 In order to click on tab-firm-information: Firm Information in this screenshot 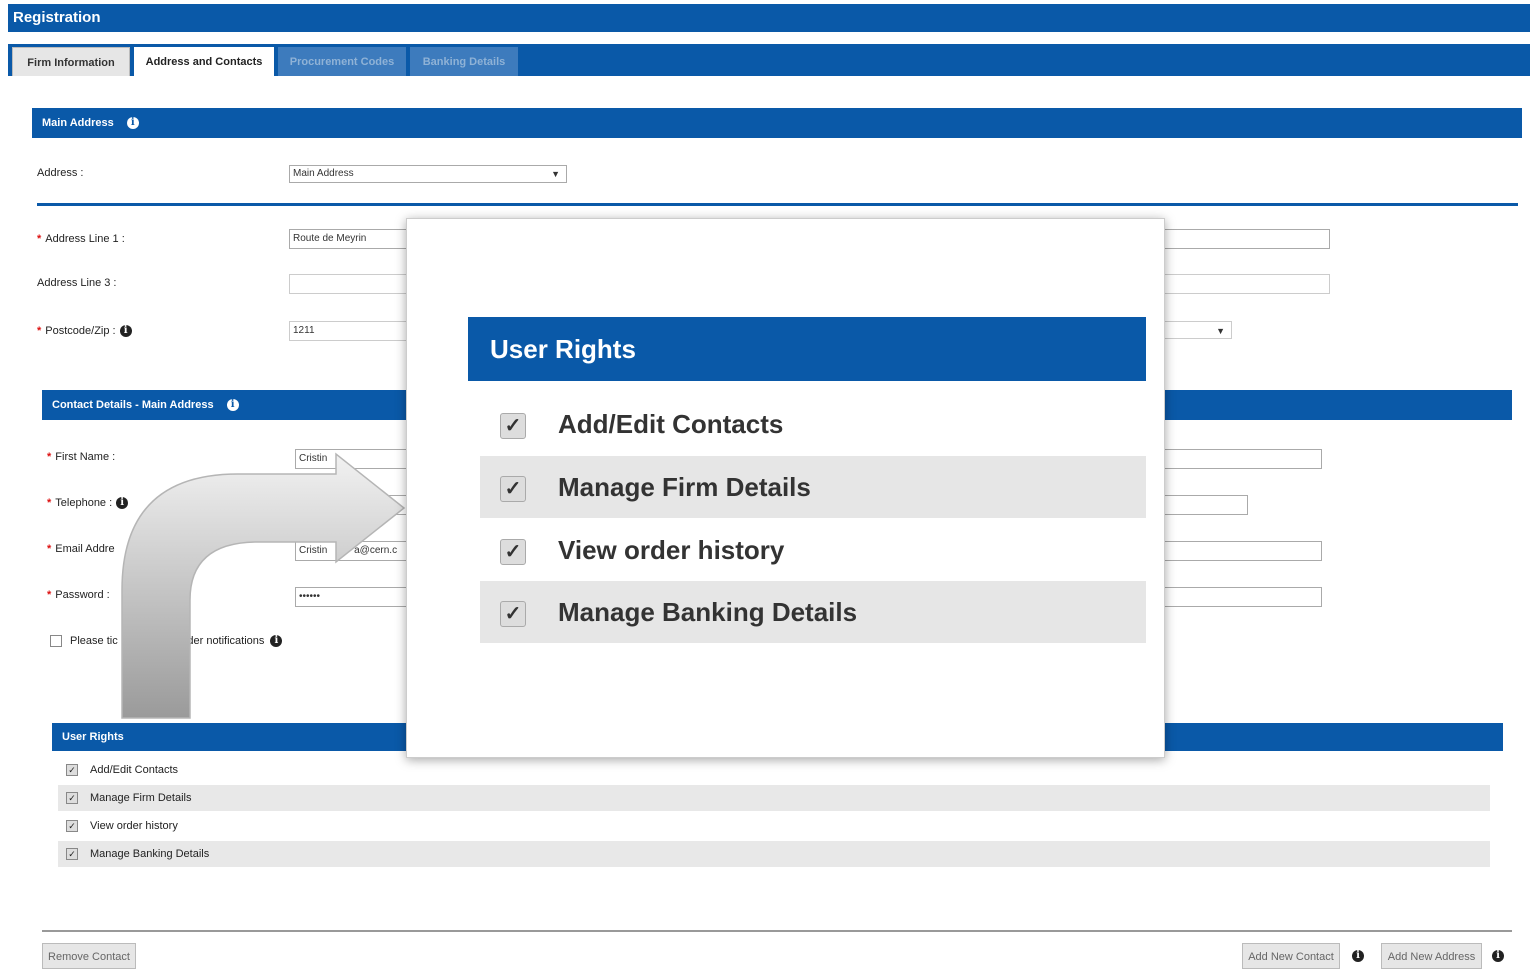, I will do `click(71, 61)`.